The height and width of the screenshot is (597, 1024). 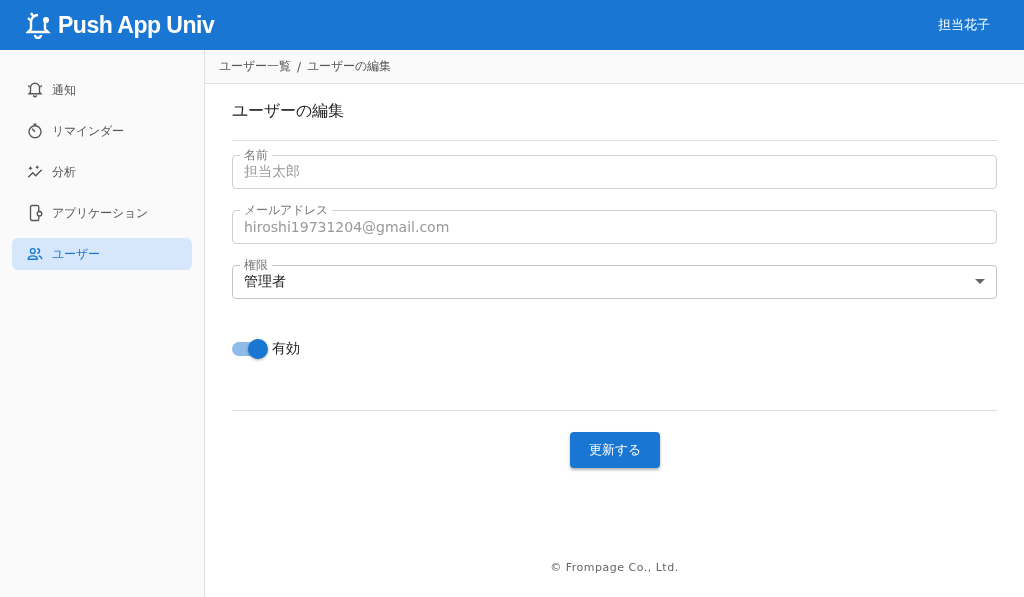 I want to click on sidebar-item: アプリケーション, so click(x=102, y=213).